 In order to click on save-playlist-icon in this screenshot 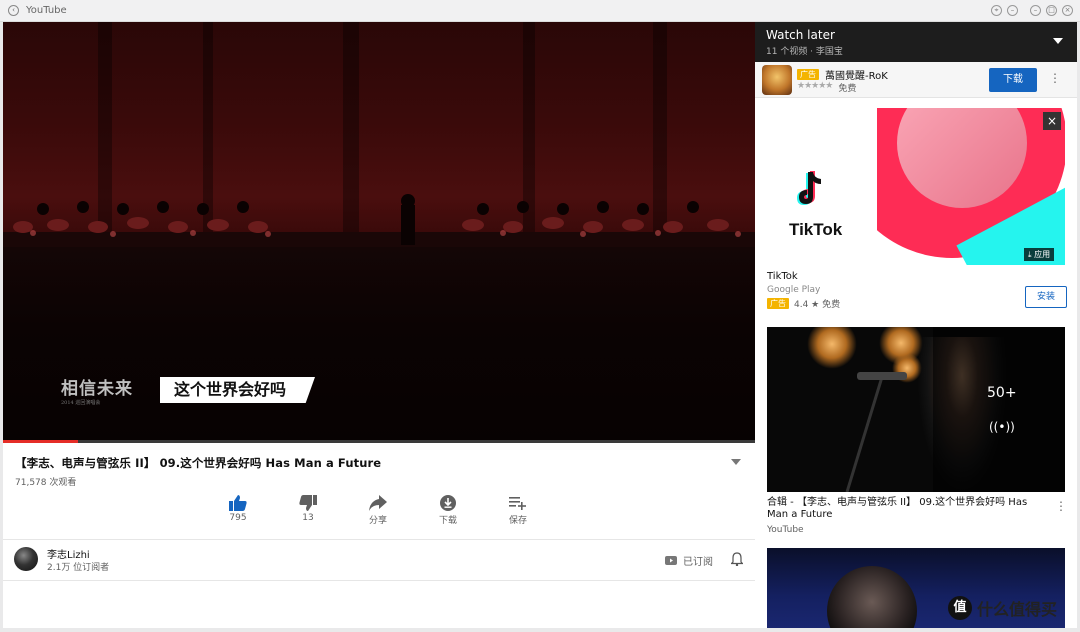, I will do `click(518, 503)`.